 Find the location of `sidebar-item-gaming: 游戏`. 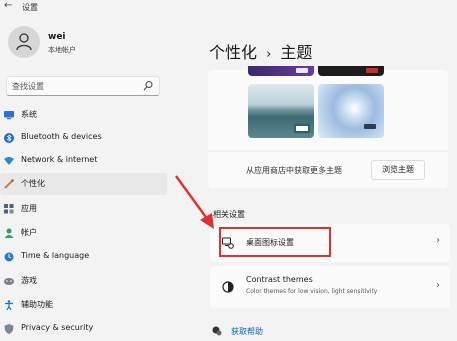

sidebar-item-gaming: 游戏 is located at coordinates (83, 281).